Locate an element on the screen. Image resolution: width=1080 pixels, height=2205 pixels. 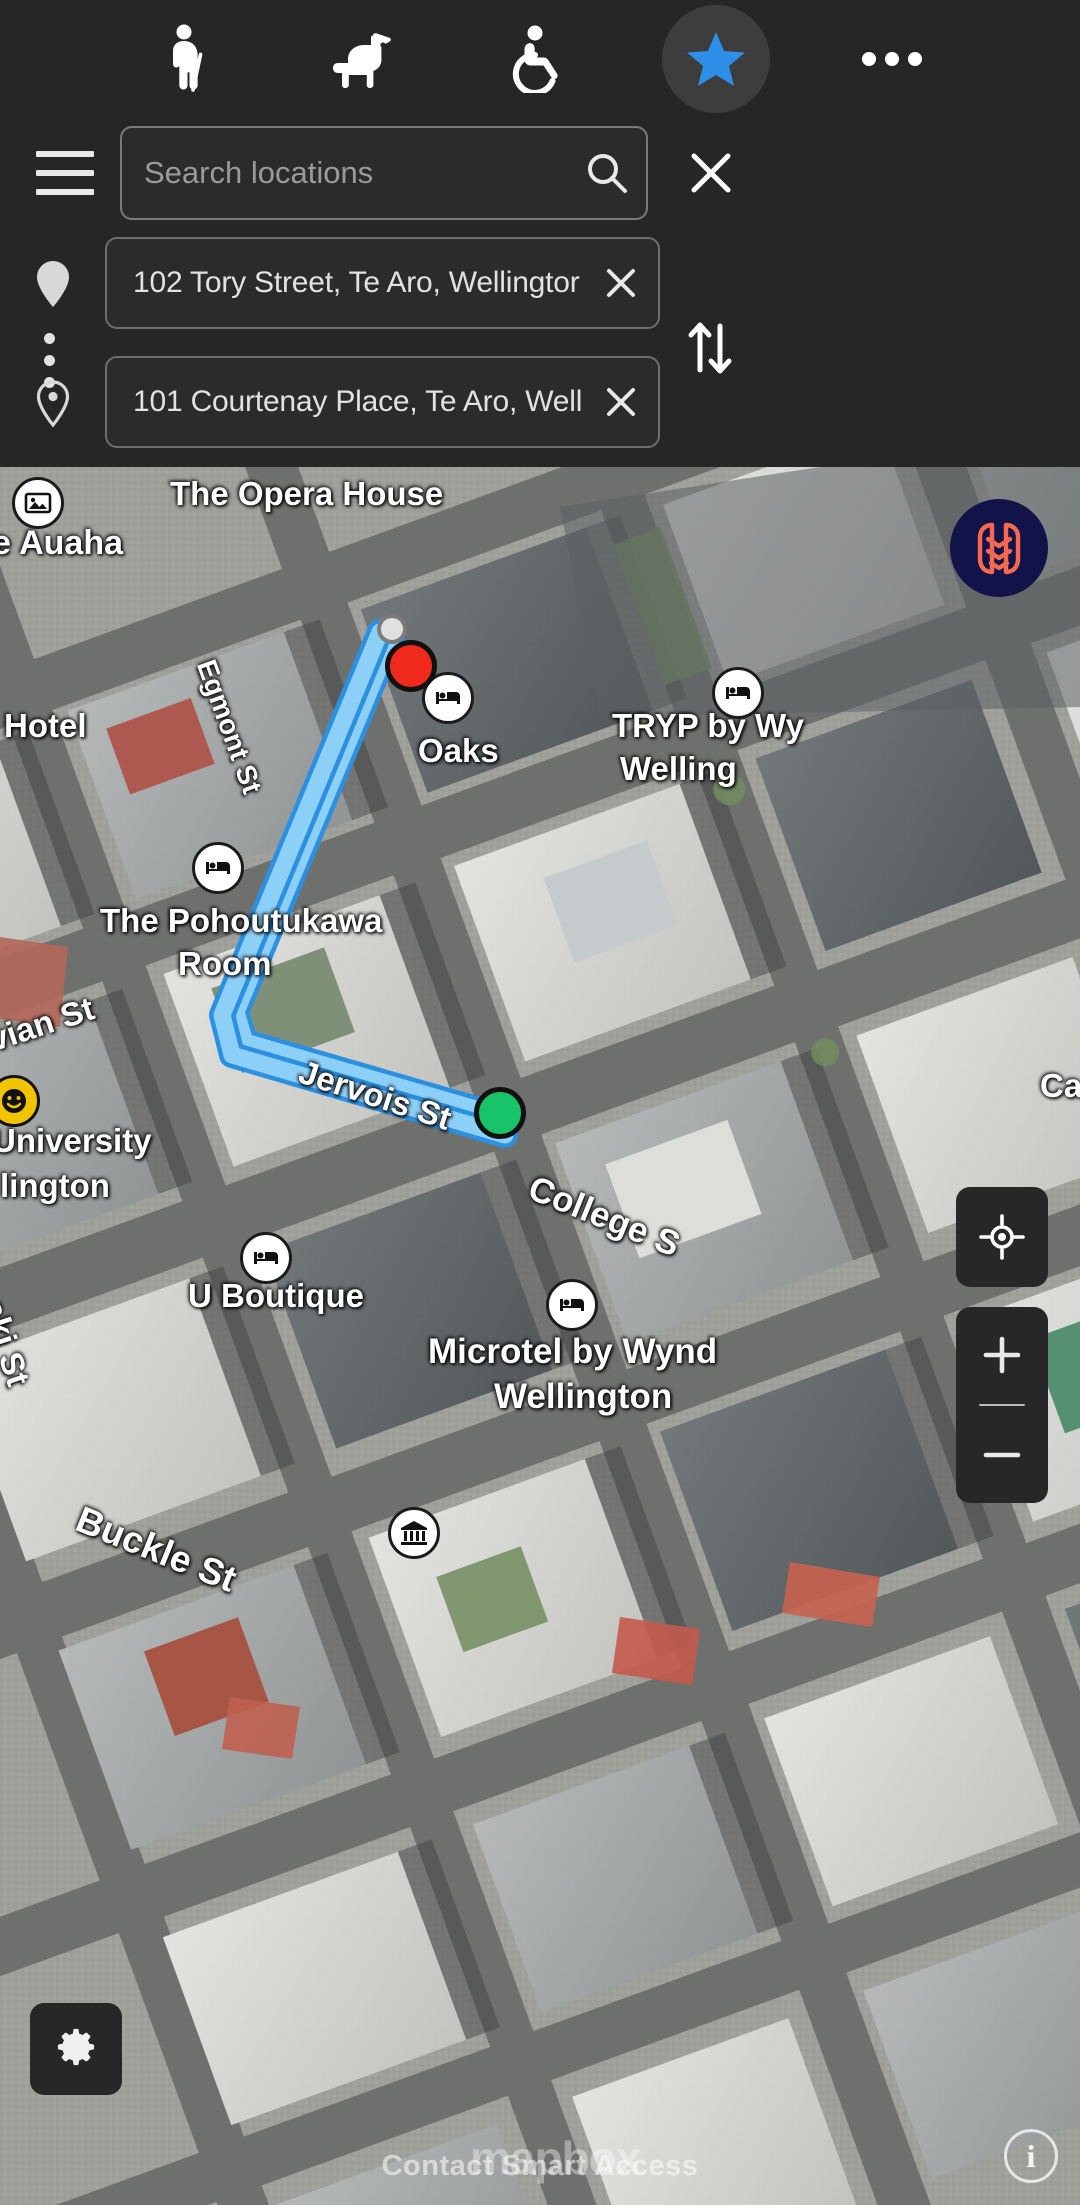
smart-access-logo is located at coordinates (999, 548).